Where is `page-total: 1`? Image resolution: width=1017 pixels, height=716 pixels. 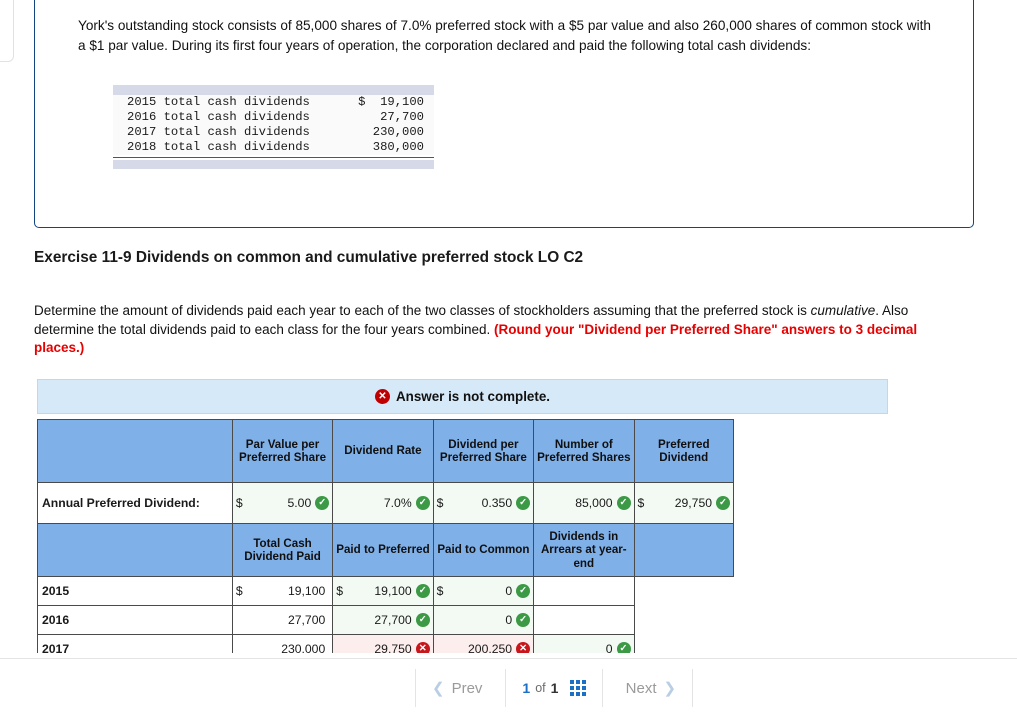 page-total: 1 is located at coordinates (554, 688).